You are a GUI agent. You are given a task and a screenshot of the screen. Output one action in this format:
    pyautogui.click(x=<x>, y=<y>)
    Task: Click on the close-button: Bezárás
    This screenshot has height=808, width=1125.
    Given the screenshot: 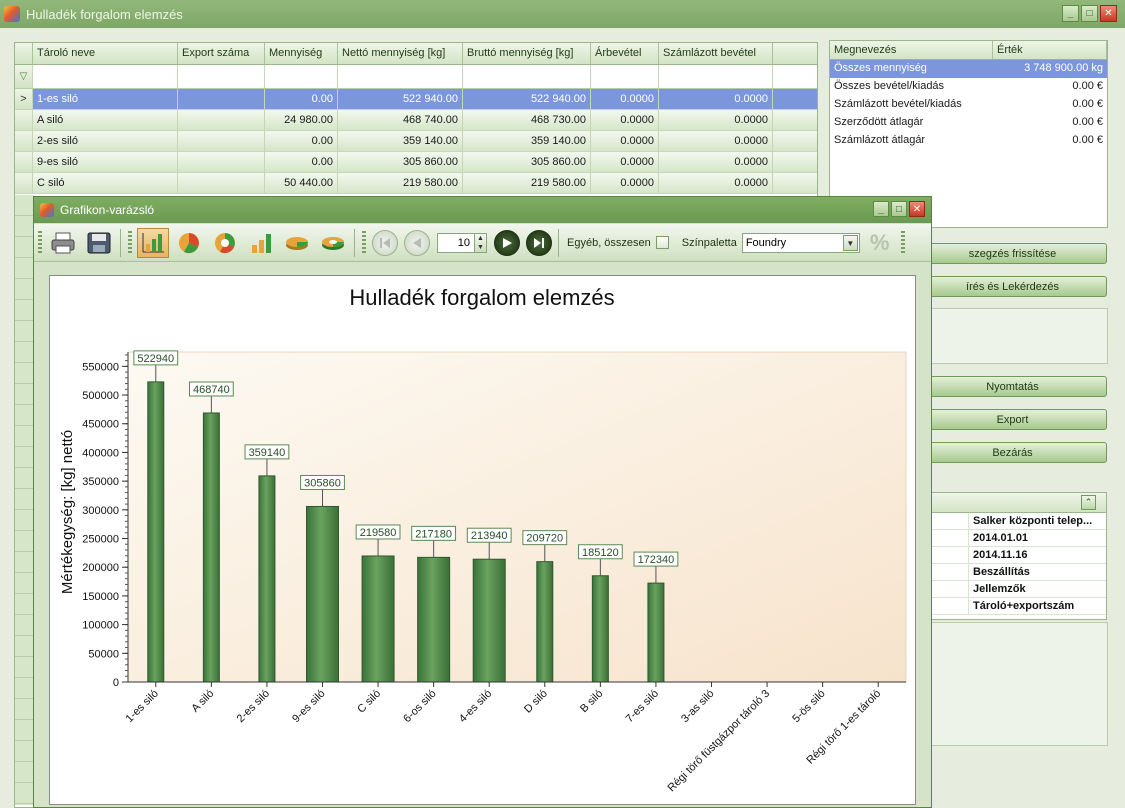 What is the action you would take?
    pyautogui.click(x=1012, y=452)
    